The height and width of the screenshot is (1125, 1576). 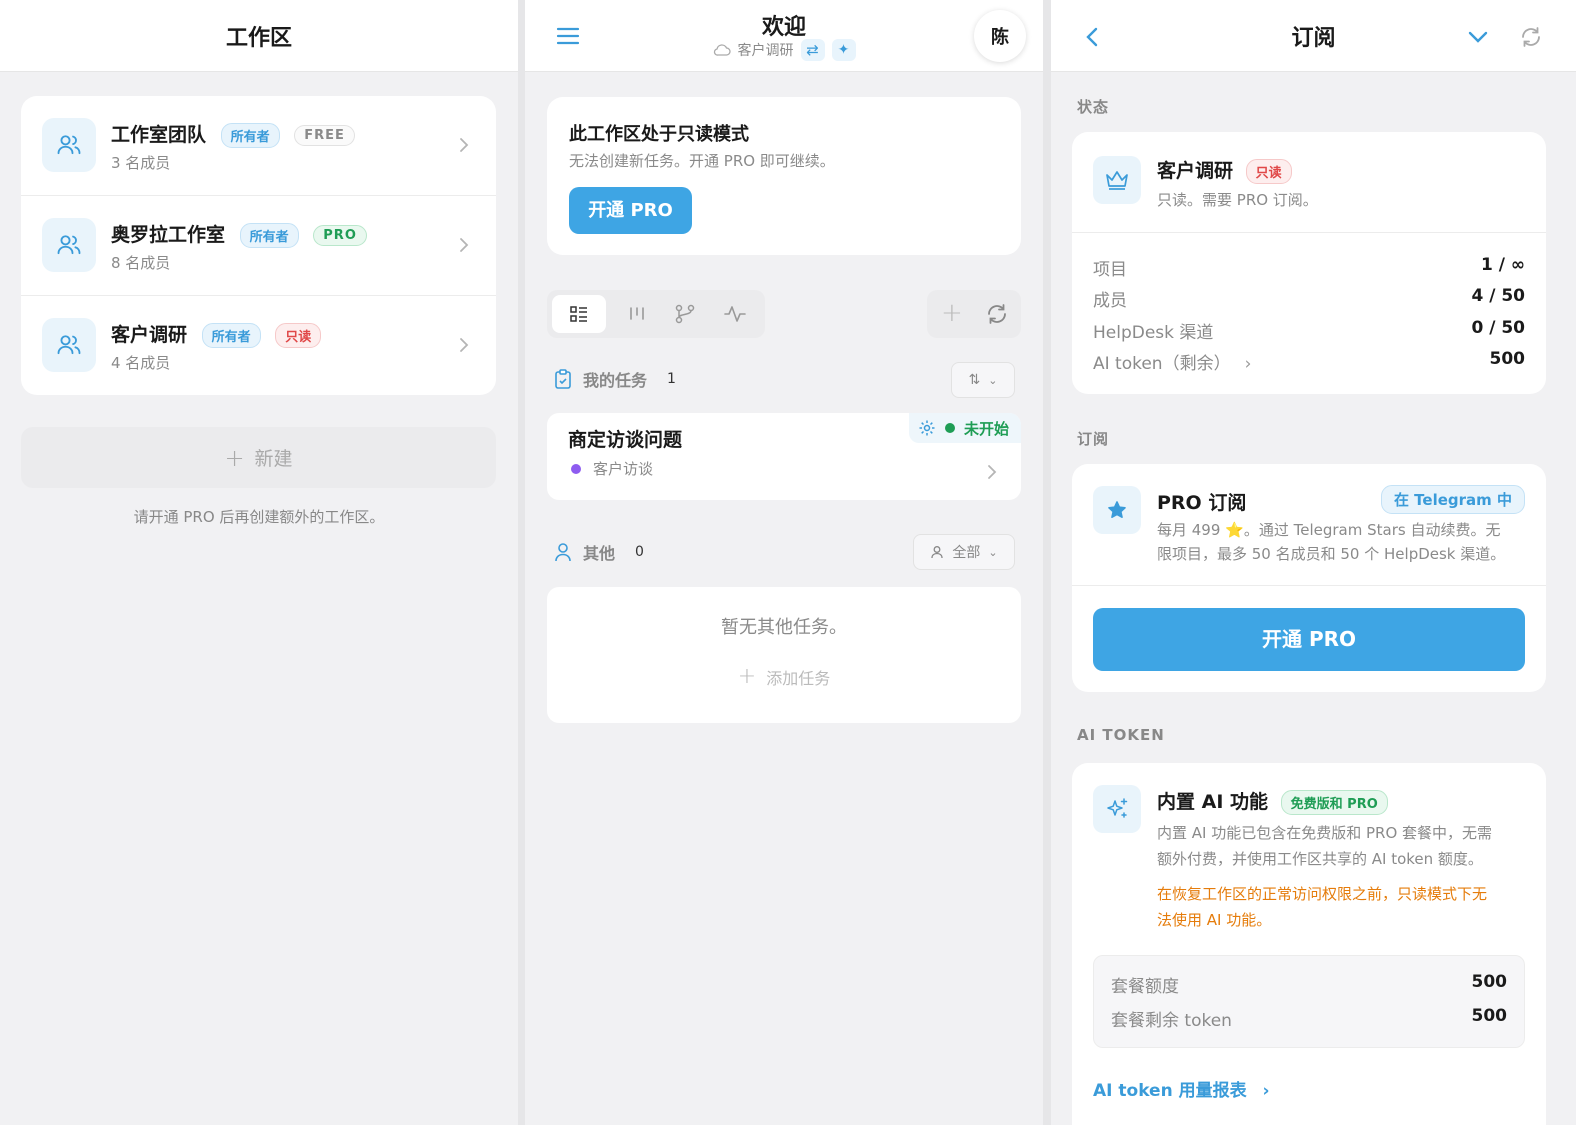 I want to click on pro-desc-line2: 限项目，最多 50 名成员和 50 个 HelpDesk 渠道。, so click(x=1331, y=554).